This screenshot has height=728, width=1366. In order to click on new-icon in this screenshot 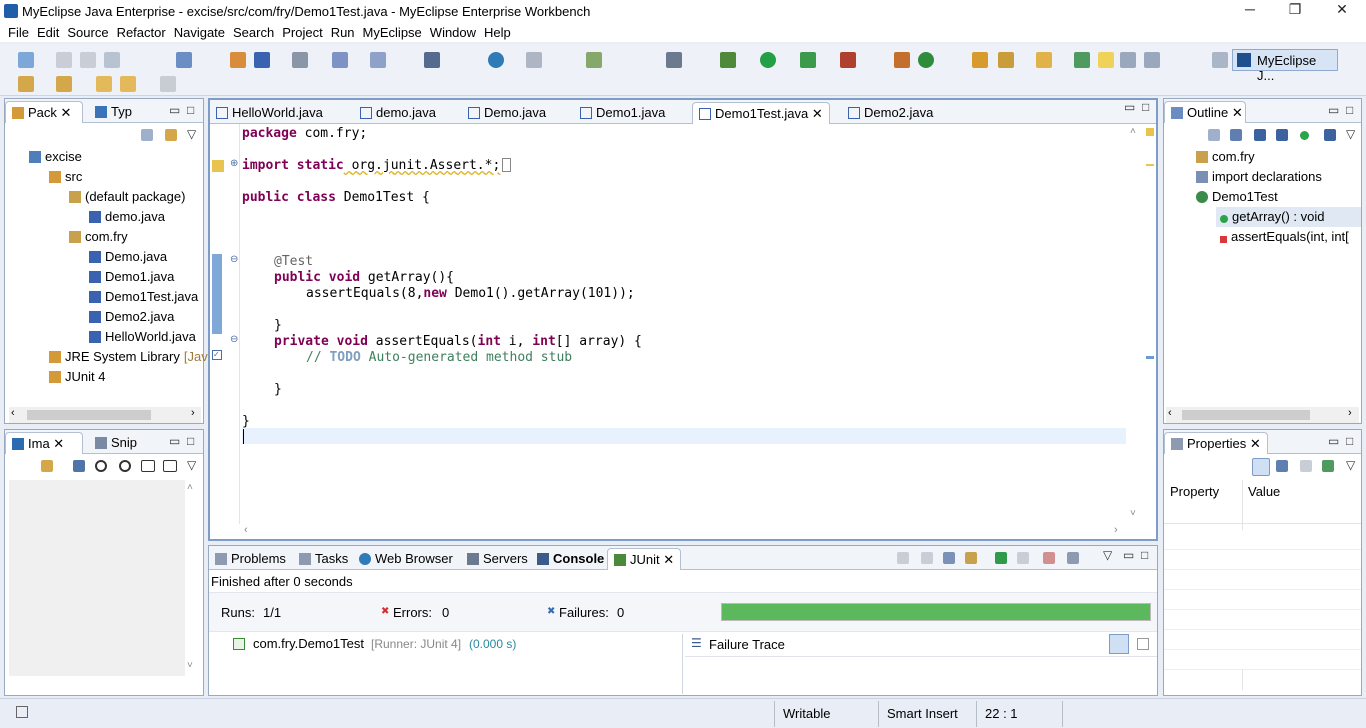, I will do `click(26, 60)`.